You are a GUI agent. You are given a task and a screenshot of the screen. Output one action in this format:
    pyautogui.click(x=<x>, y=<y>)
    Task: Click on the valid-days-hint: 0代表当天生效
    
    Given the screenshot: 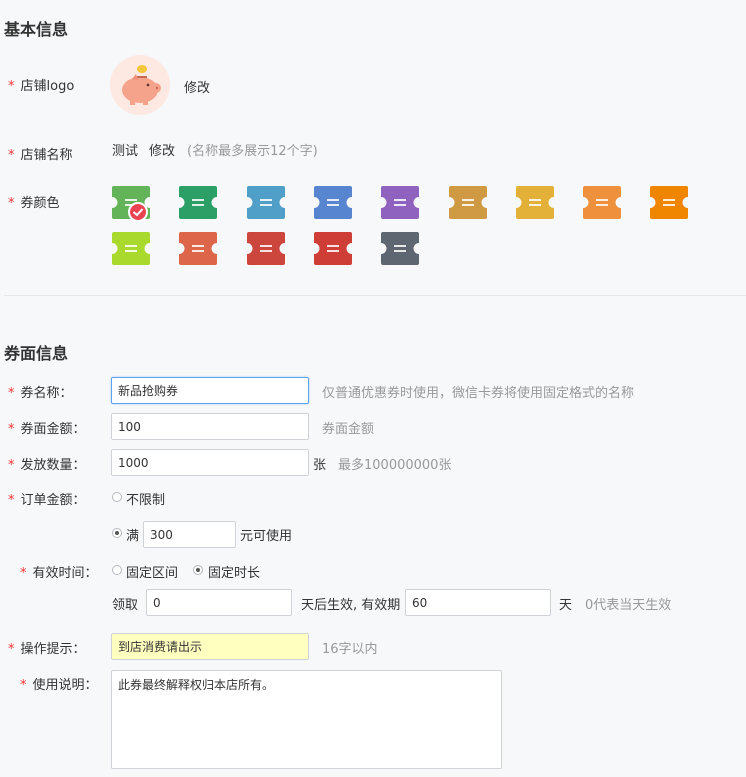 What is the action you would take?
    pyautogui.click(x=628, y=605)
    